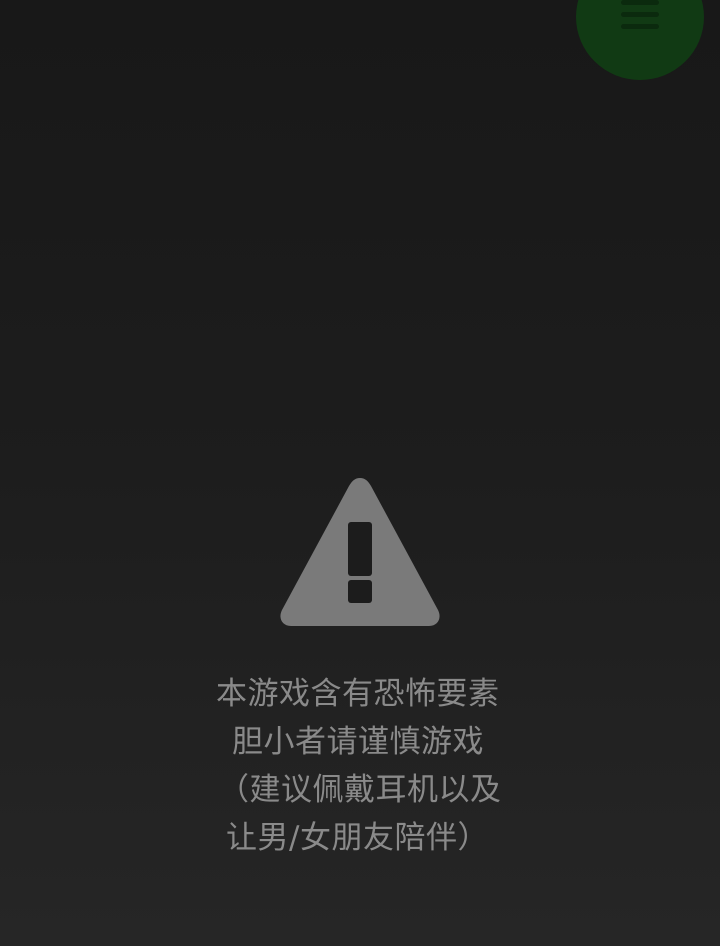  I want to click on warning-line-1: 本游戏含有恐怖要素, so click(358, 694).